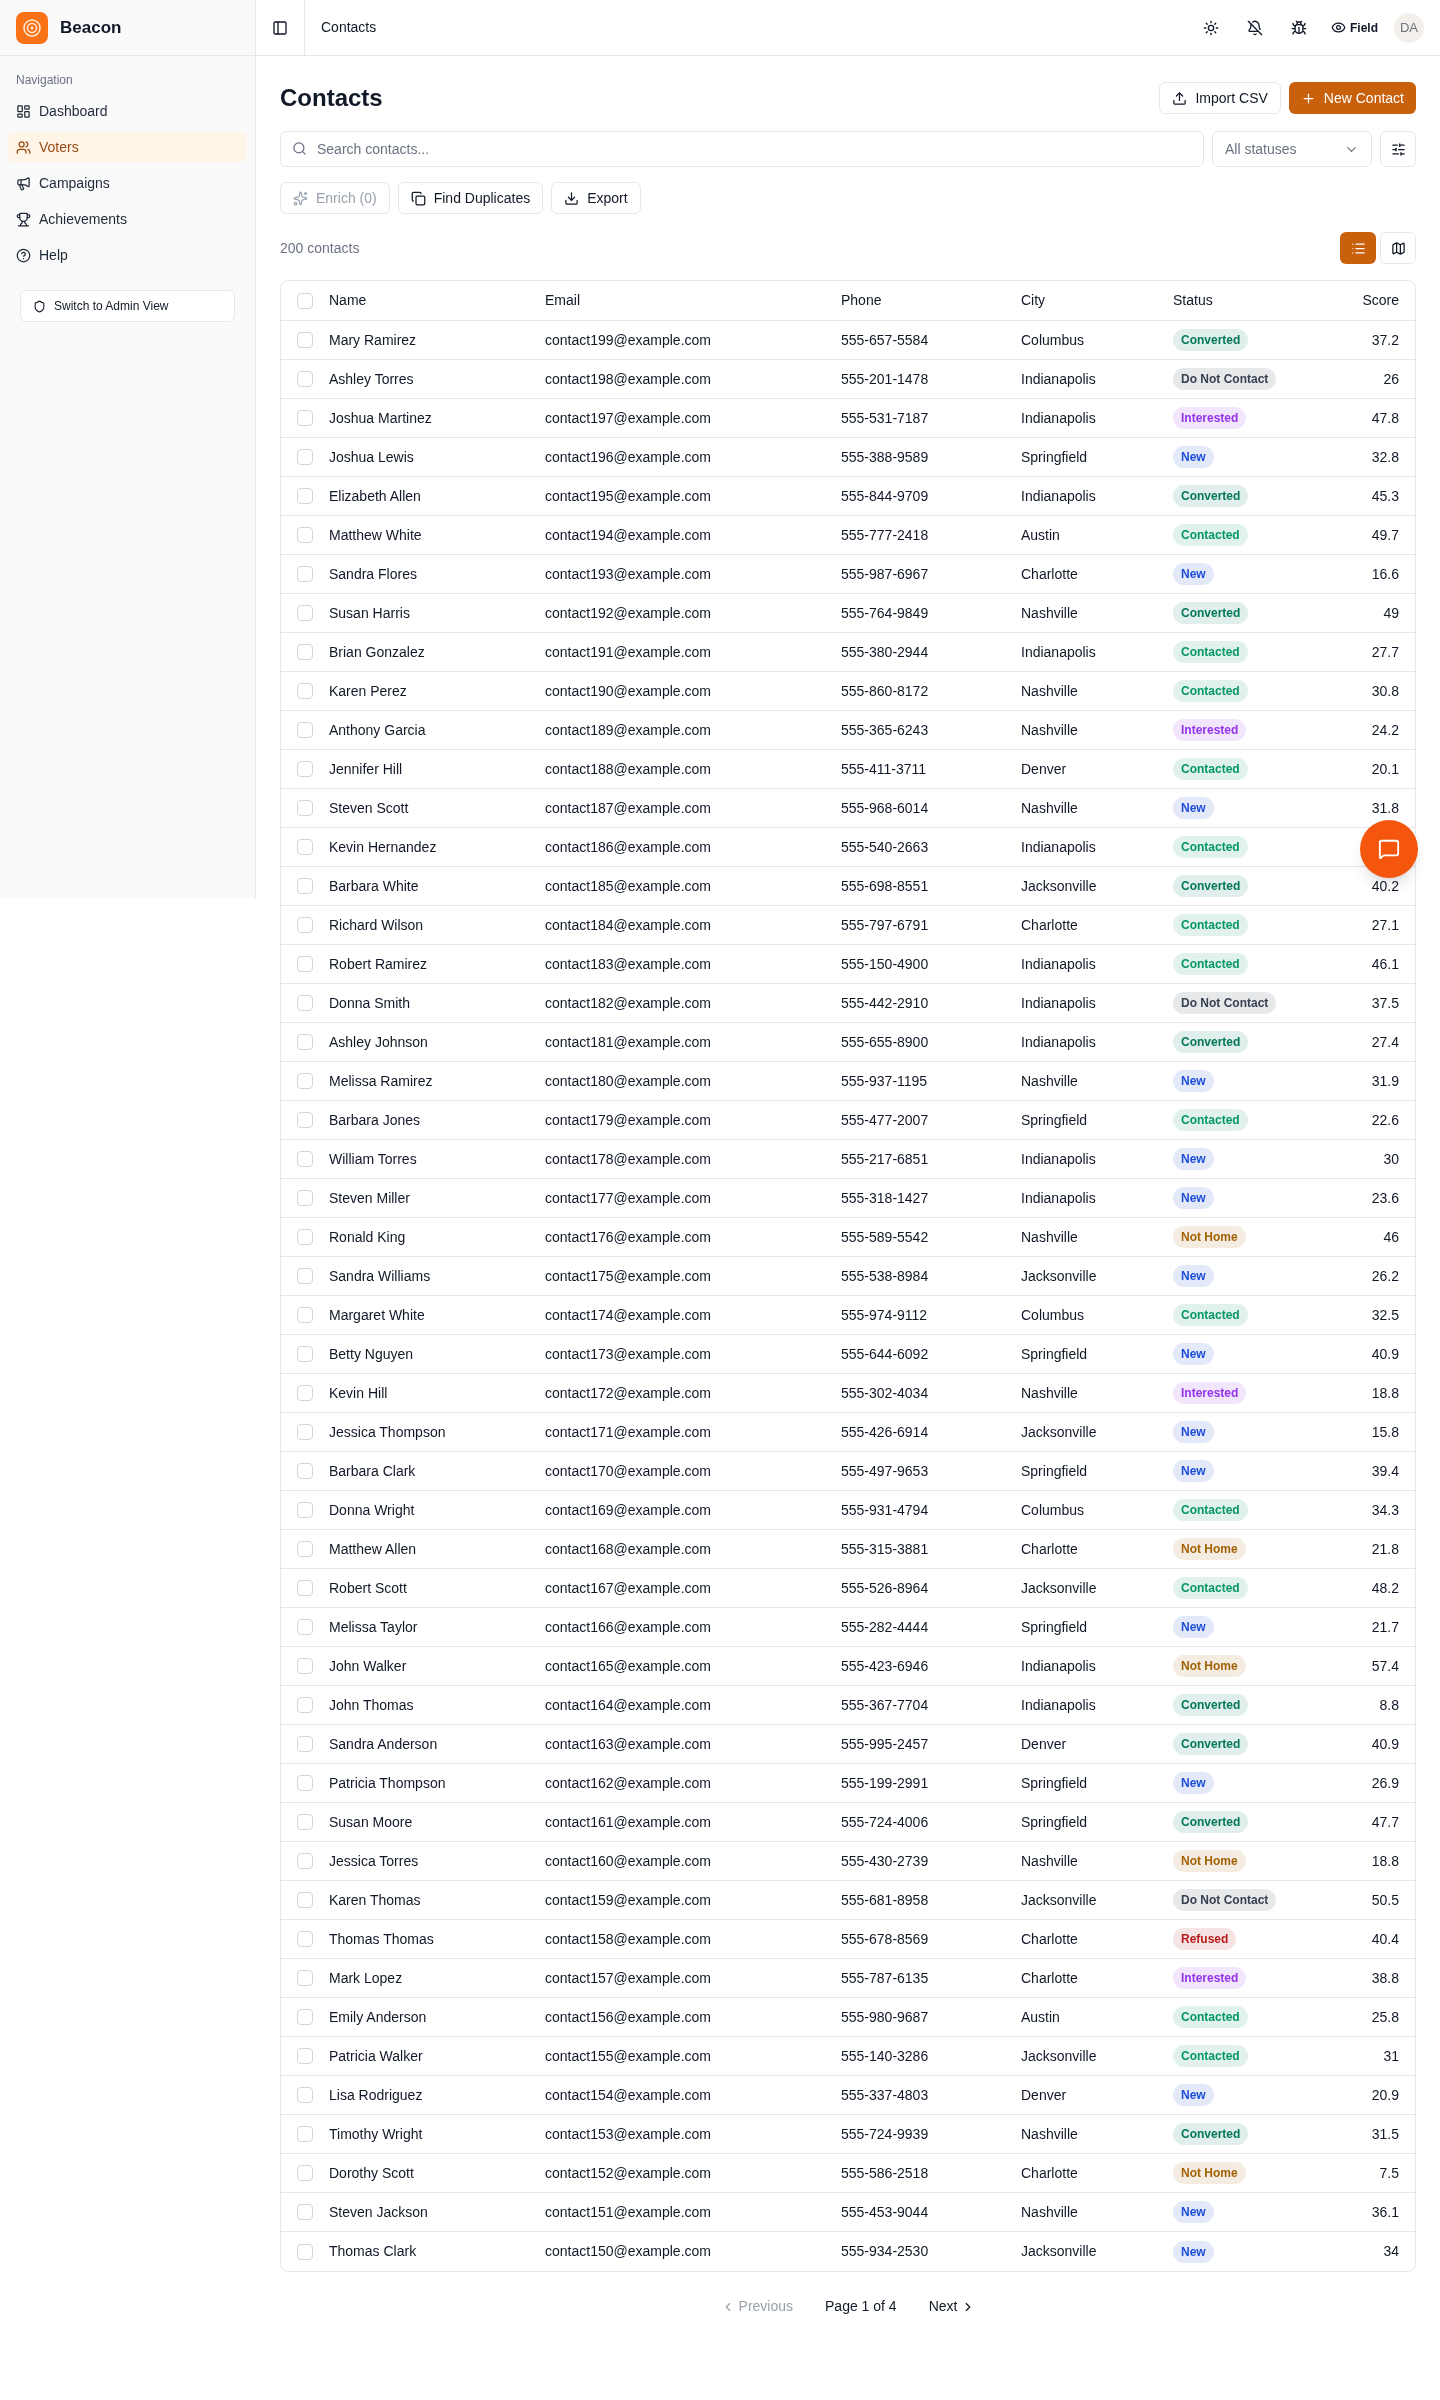 The height and width of the screenshot is (2400, 1440). I want to click on list-icon, so click(1358, 248).